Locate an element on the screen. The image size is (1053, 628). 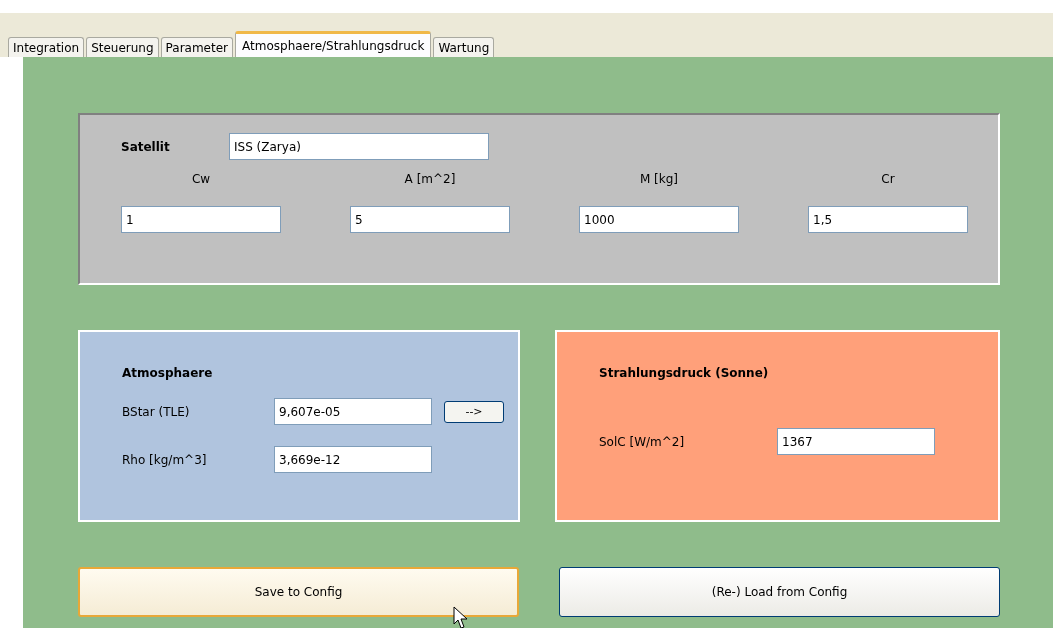
panel-title: Atmosphaere is located at coordinates (168, 373).